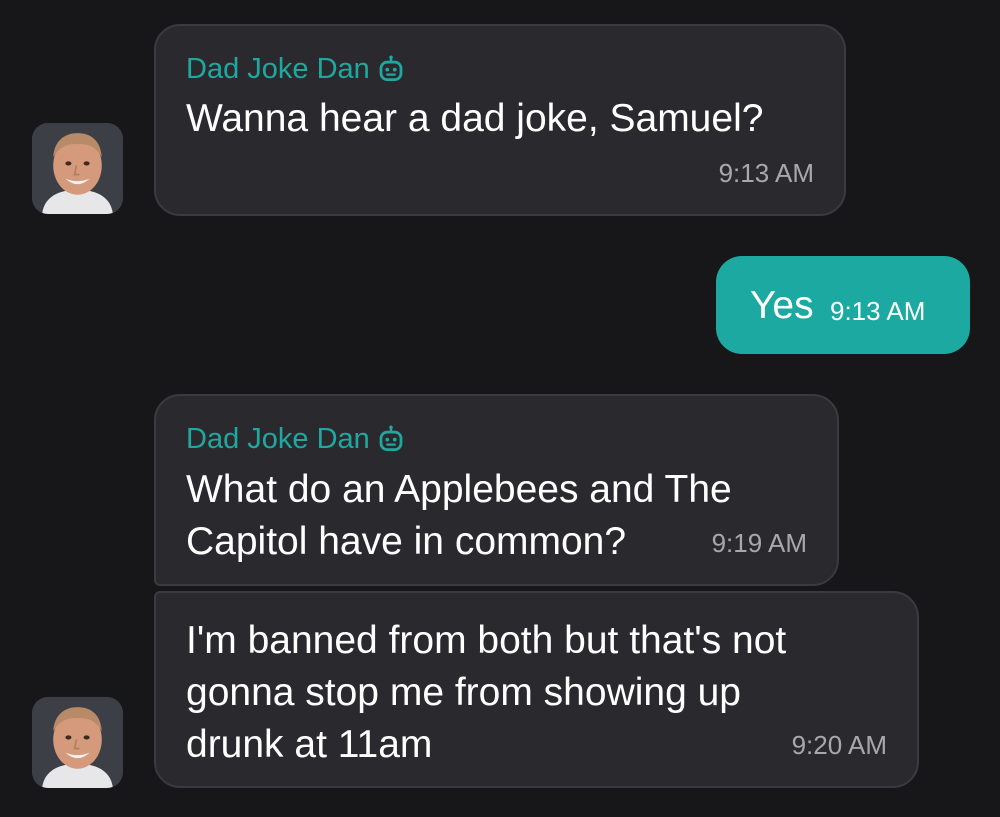  I want to click on message-timestamp: 9:20 AM, so click(839, 745).